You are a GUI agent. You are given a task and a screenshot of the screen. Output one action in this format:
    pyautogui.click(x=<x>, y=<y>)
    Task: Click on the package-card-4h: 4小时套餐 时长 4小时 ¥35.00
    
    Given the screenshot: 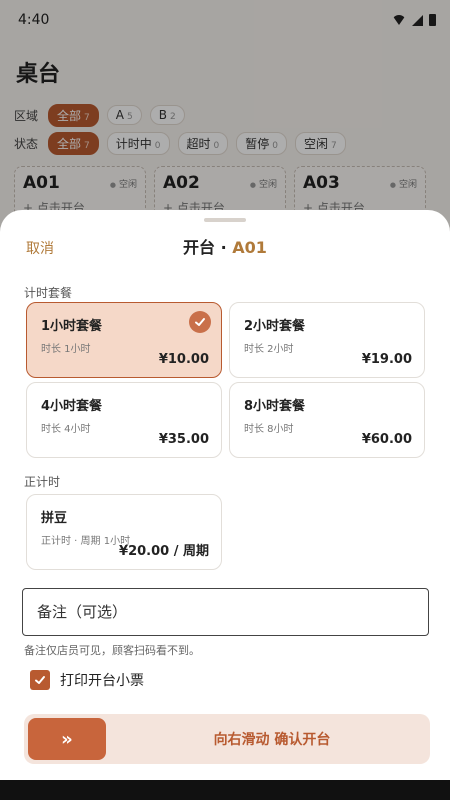 What is the action you would take?
    pyautogui.click(x=124, y=420)
    